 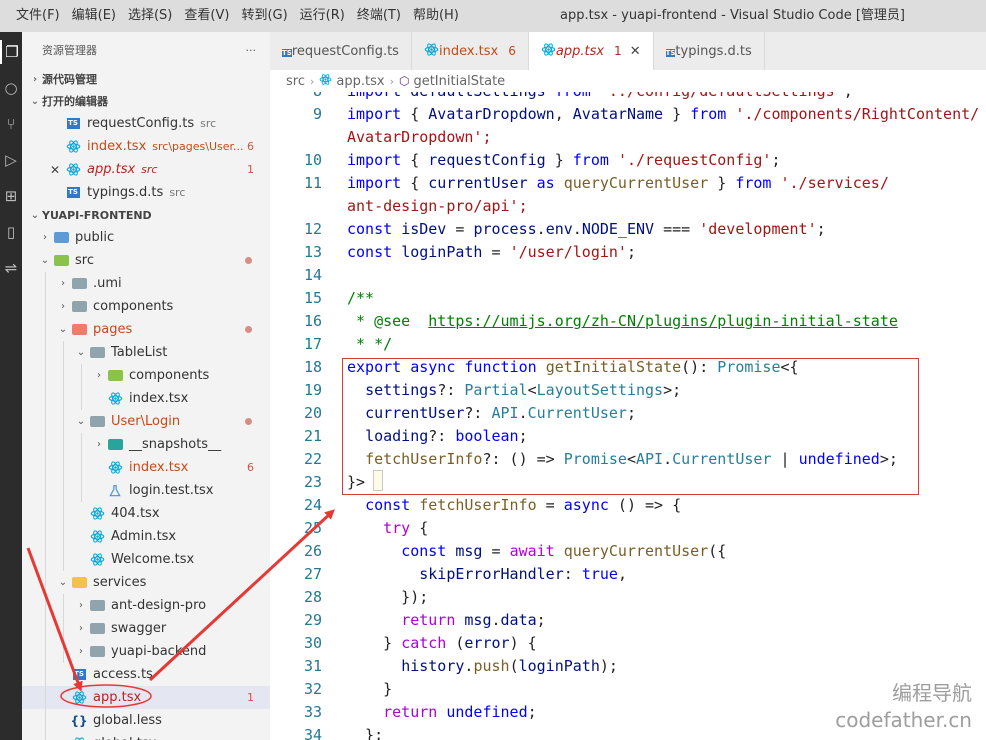 I want to click on tree-item: › .umi, so click(x=146, y=283).